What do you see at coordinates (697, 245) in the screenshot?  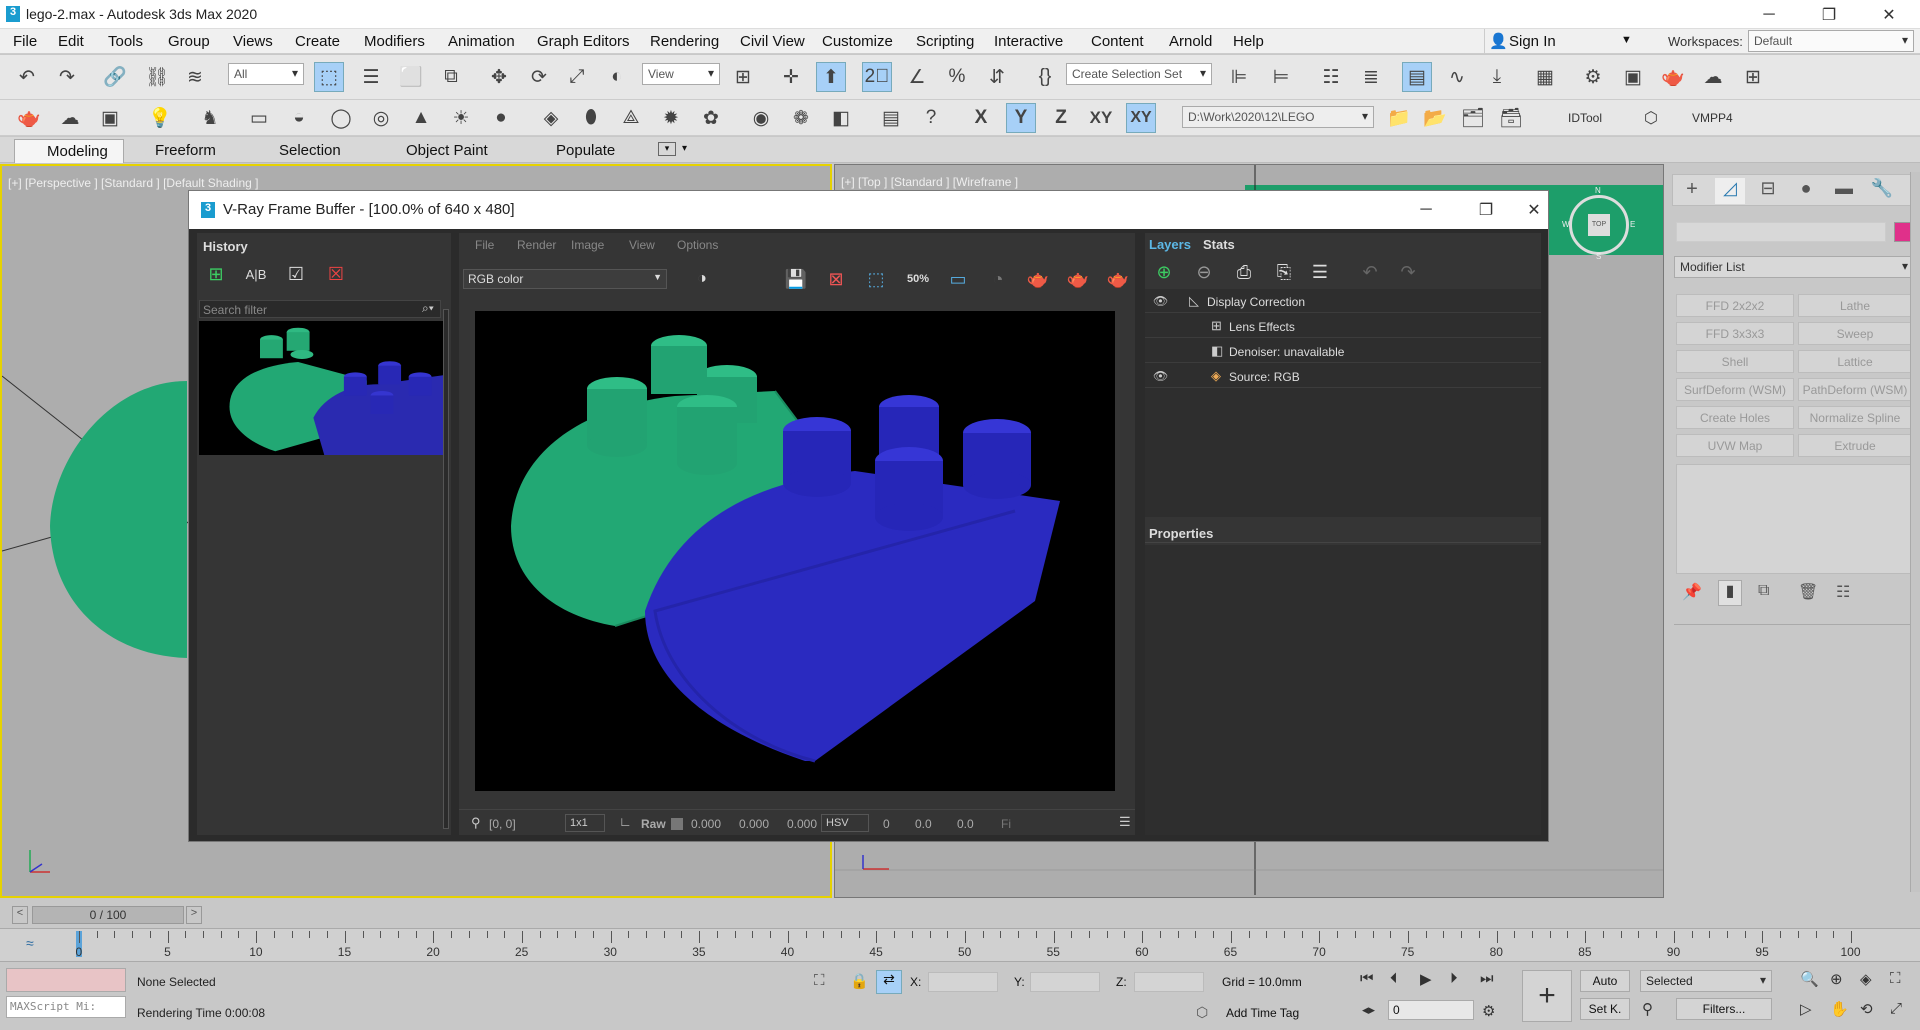 I see `vfb-menu-options: Options` at bounding box center [697, 245].